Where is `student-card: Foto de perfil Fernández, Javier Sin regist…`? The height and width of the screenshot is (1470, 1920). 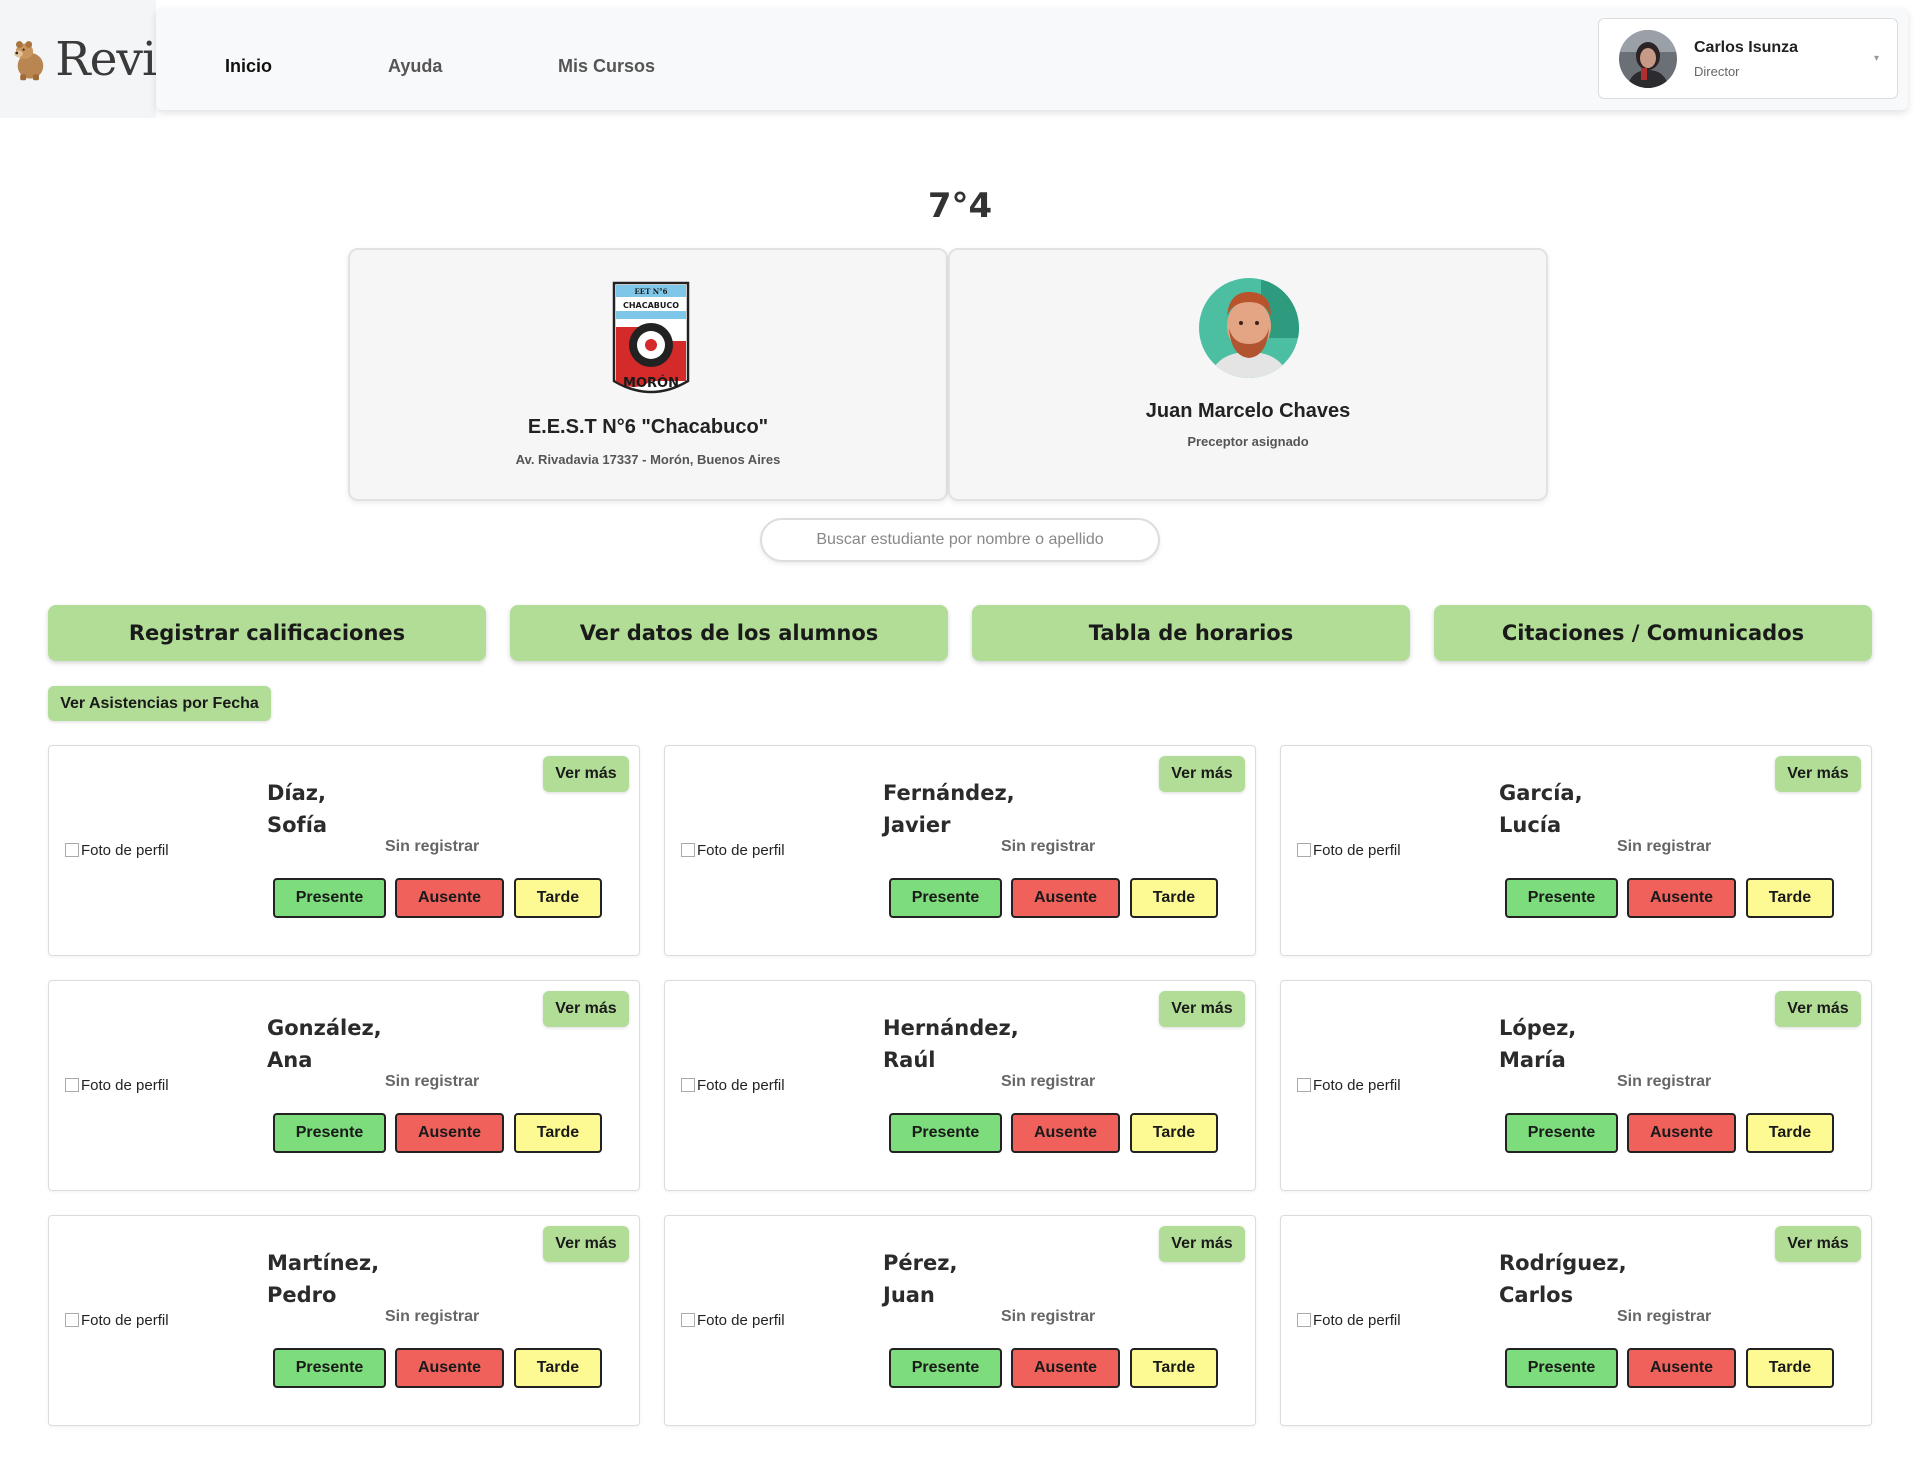 student-card: Foto de perfil Fernández, Javier Sin regist… is located at coordinates (960, 850).